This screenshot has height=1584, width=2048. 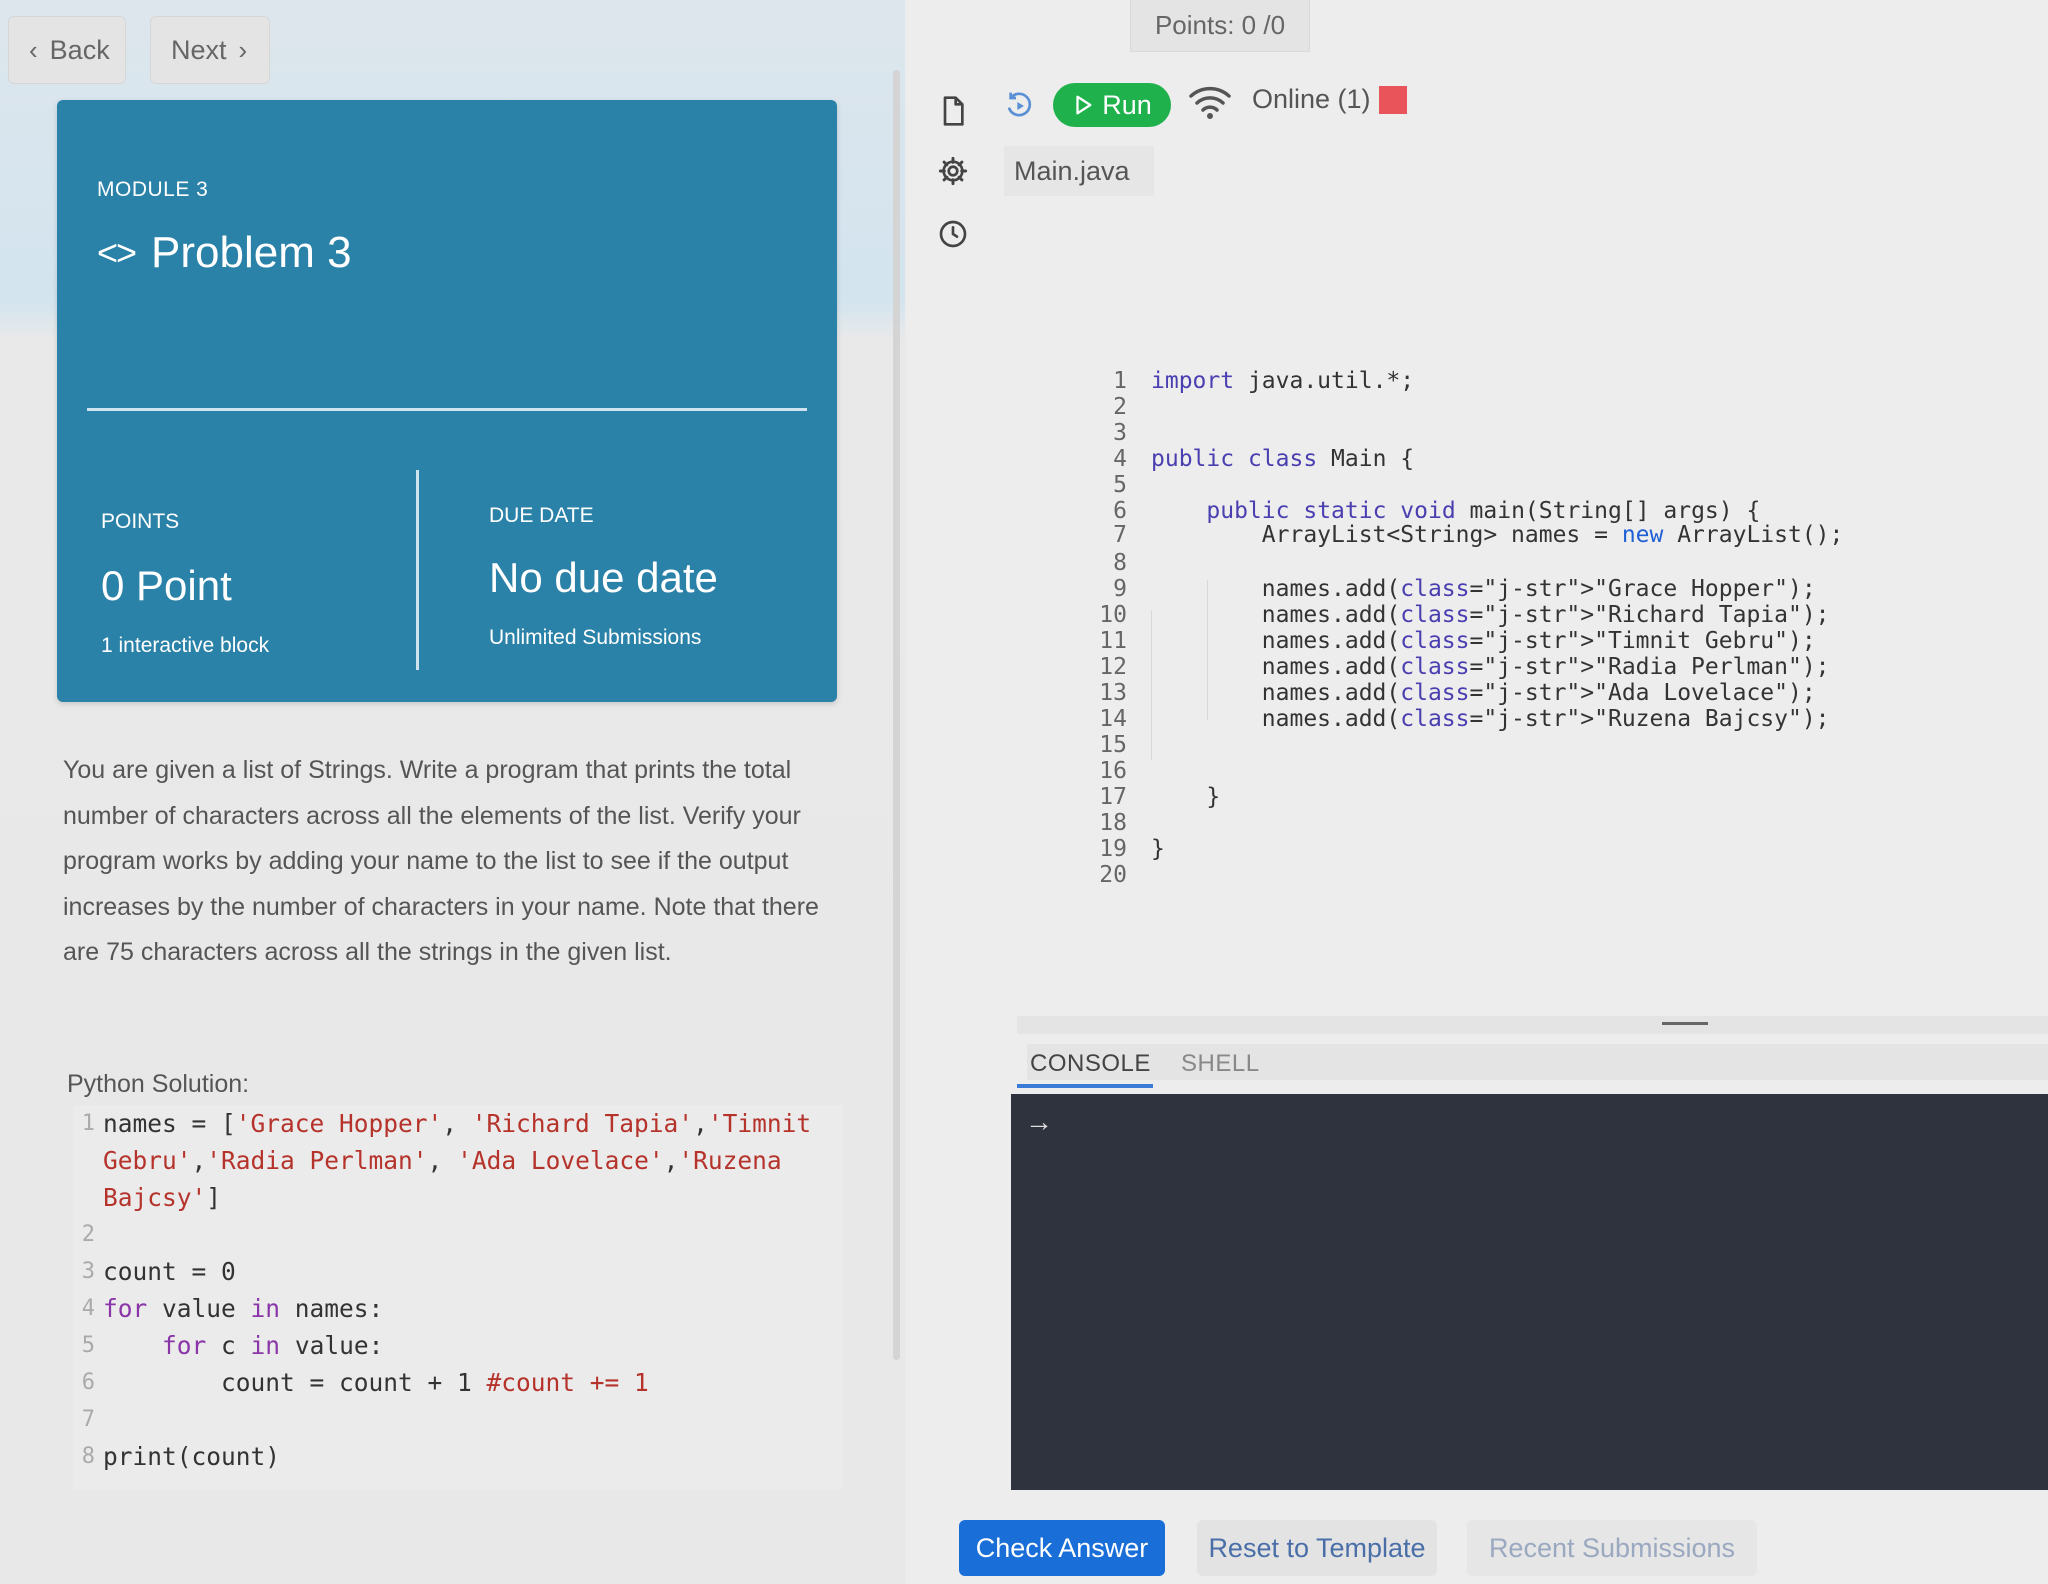 I want to click on recent-submissions-button: Recent Submissions, so click(x=1612, y=1548).